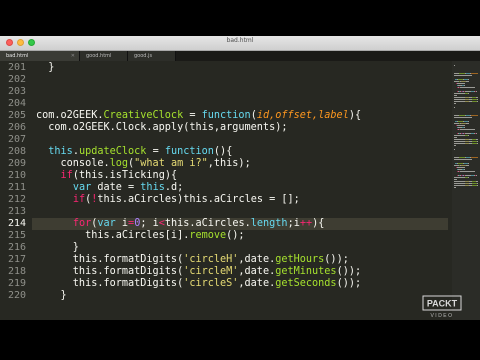  What do you see at coordinates (40, 56) in the screenshot?
I see `tab-bad-html: bad.html ✕` at bounding box center [40, 56].